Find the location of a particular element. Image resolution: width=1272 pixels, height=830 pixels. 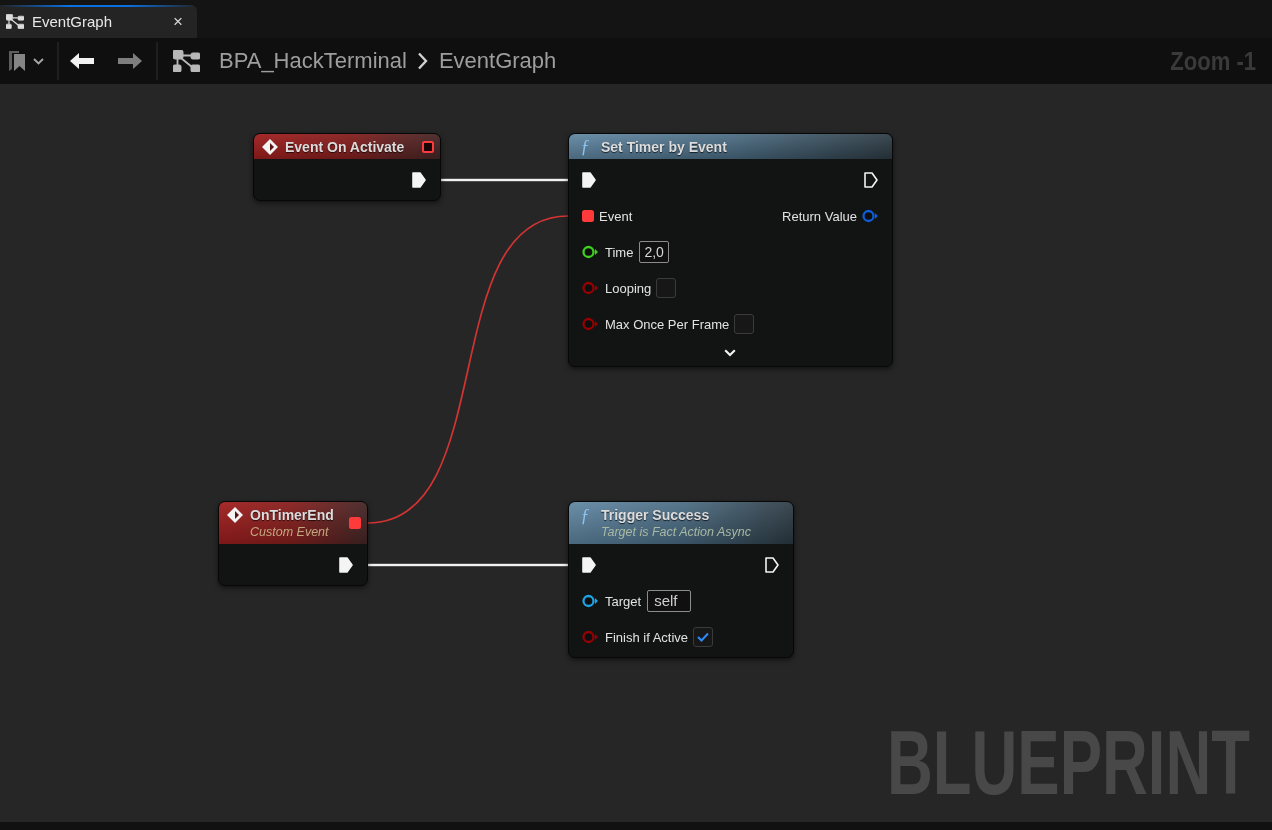

pin-label: Target is located at coordinates (623, 601).